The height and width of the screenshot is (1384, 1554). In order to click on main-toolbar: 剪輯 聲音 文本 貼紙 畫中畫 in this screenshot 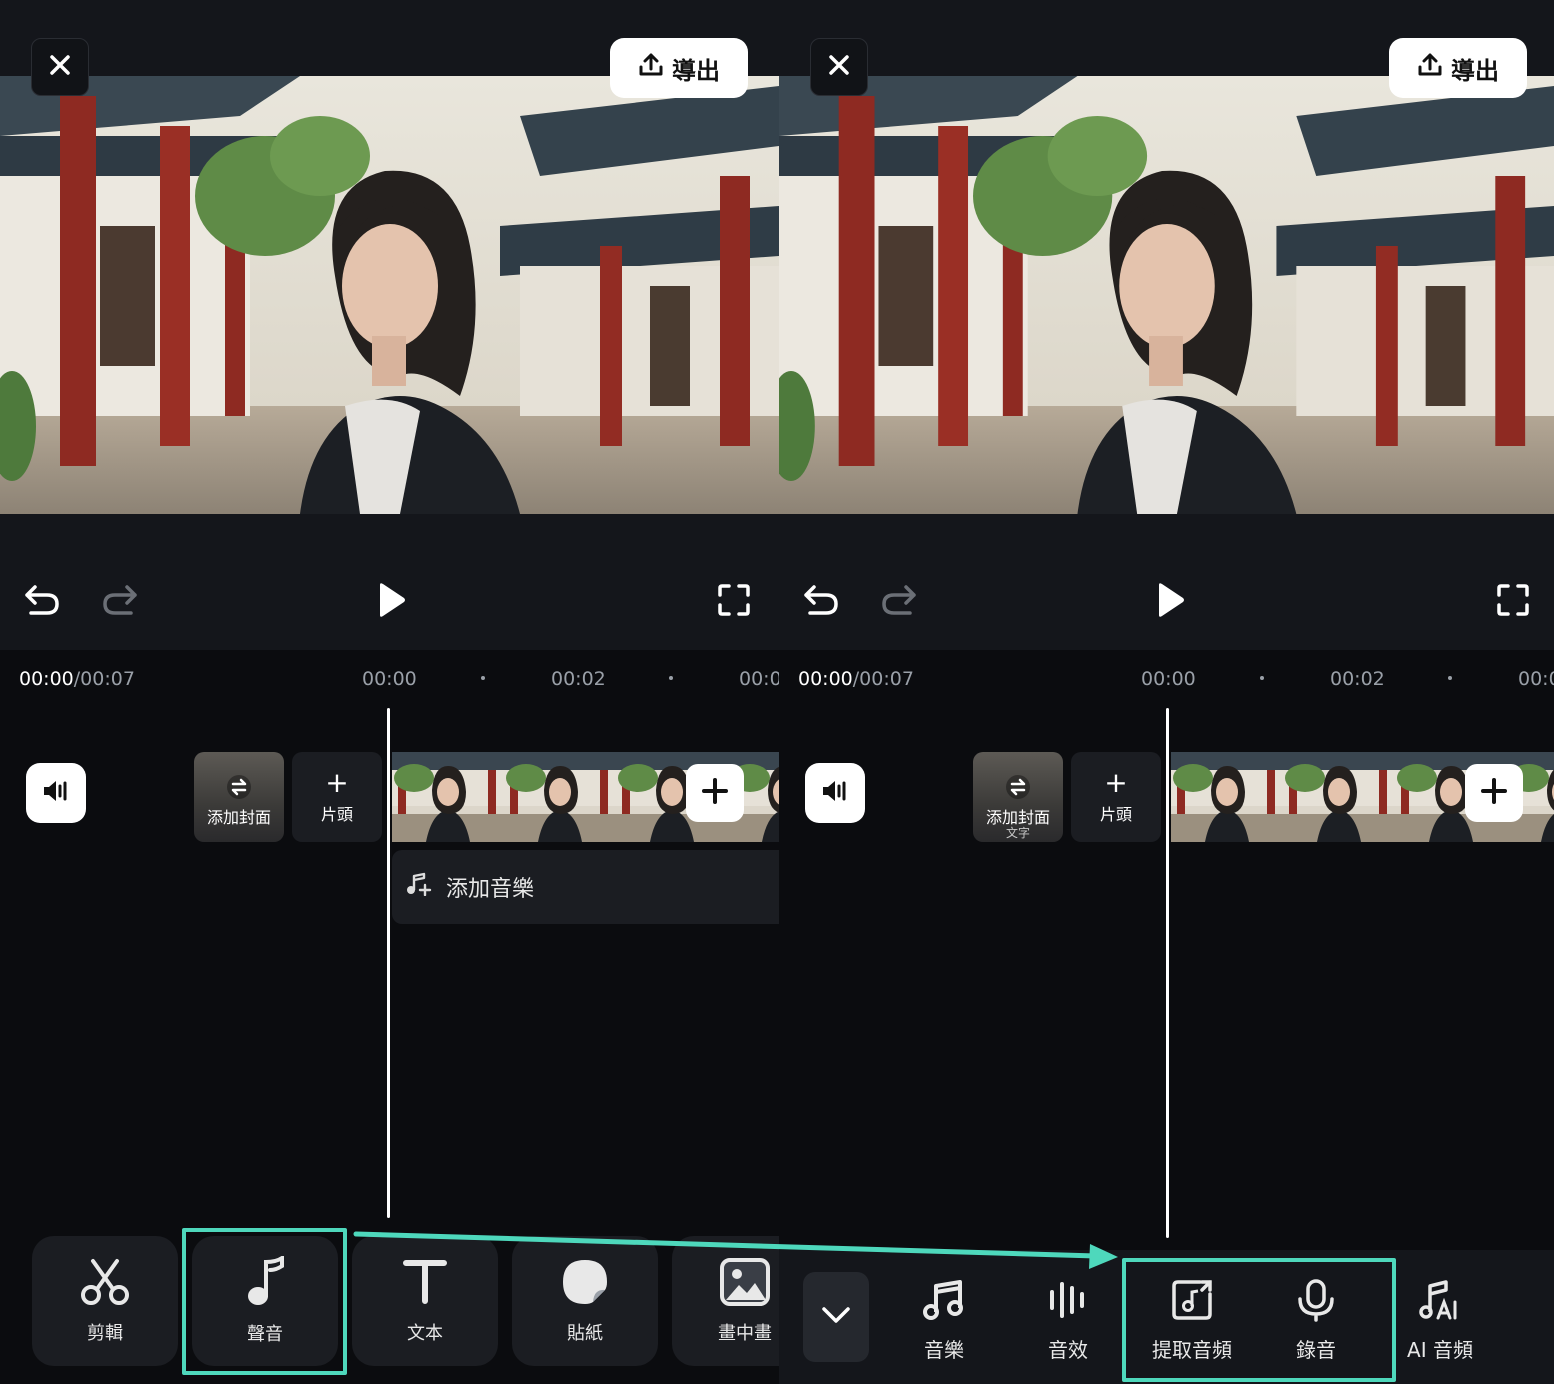, I will do `click(389, 1306)`.